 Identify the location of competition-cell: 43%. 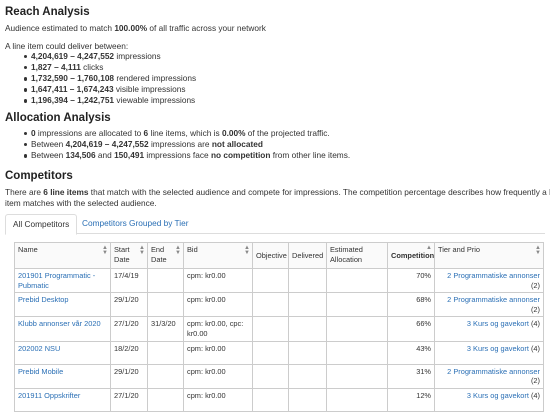
(411, 352).